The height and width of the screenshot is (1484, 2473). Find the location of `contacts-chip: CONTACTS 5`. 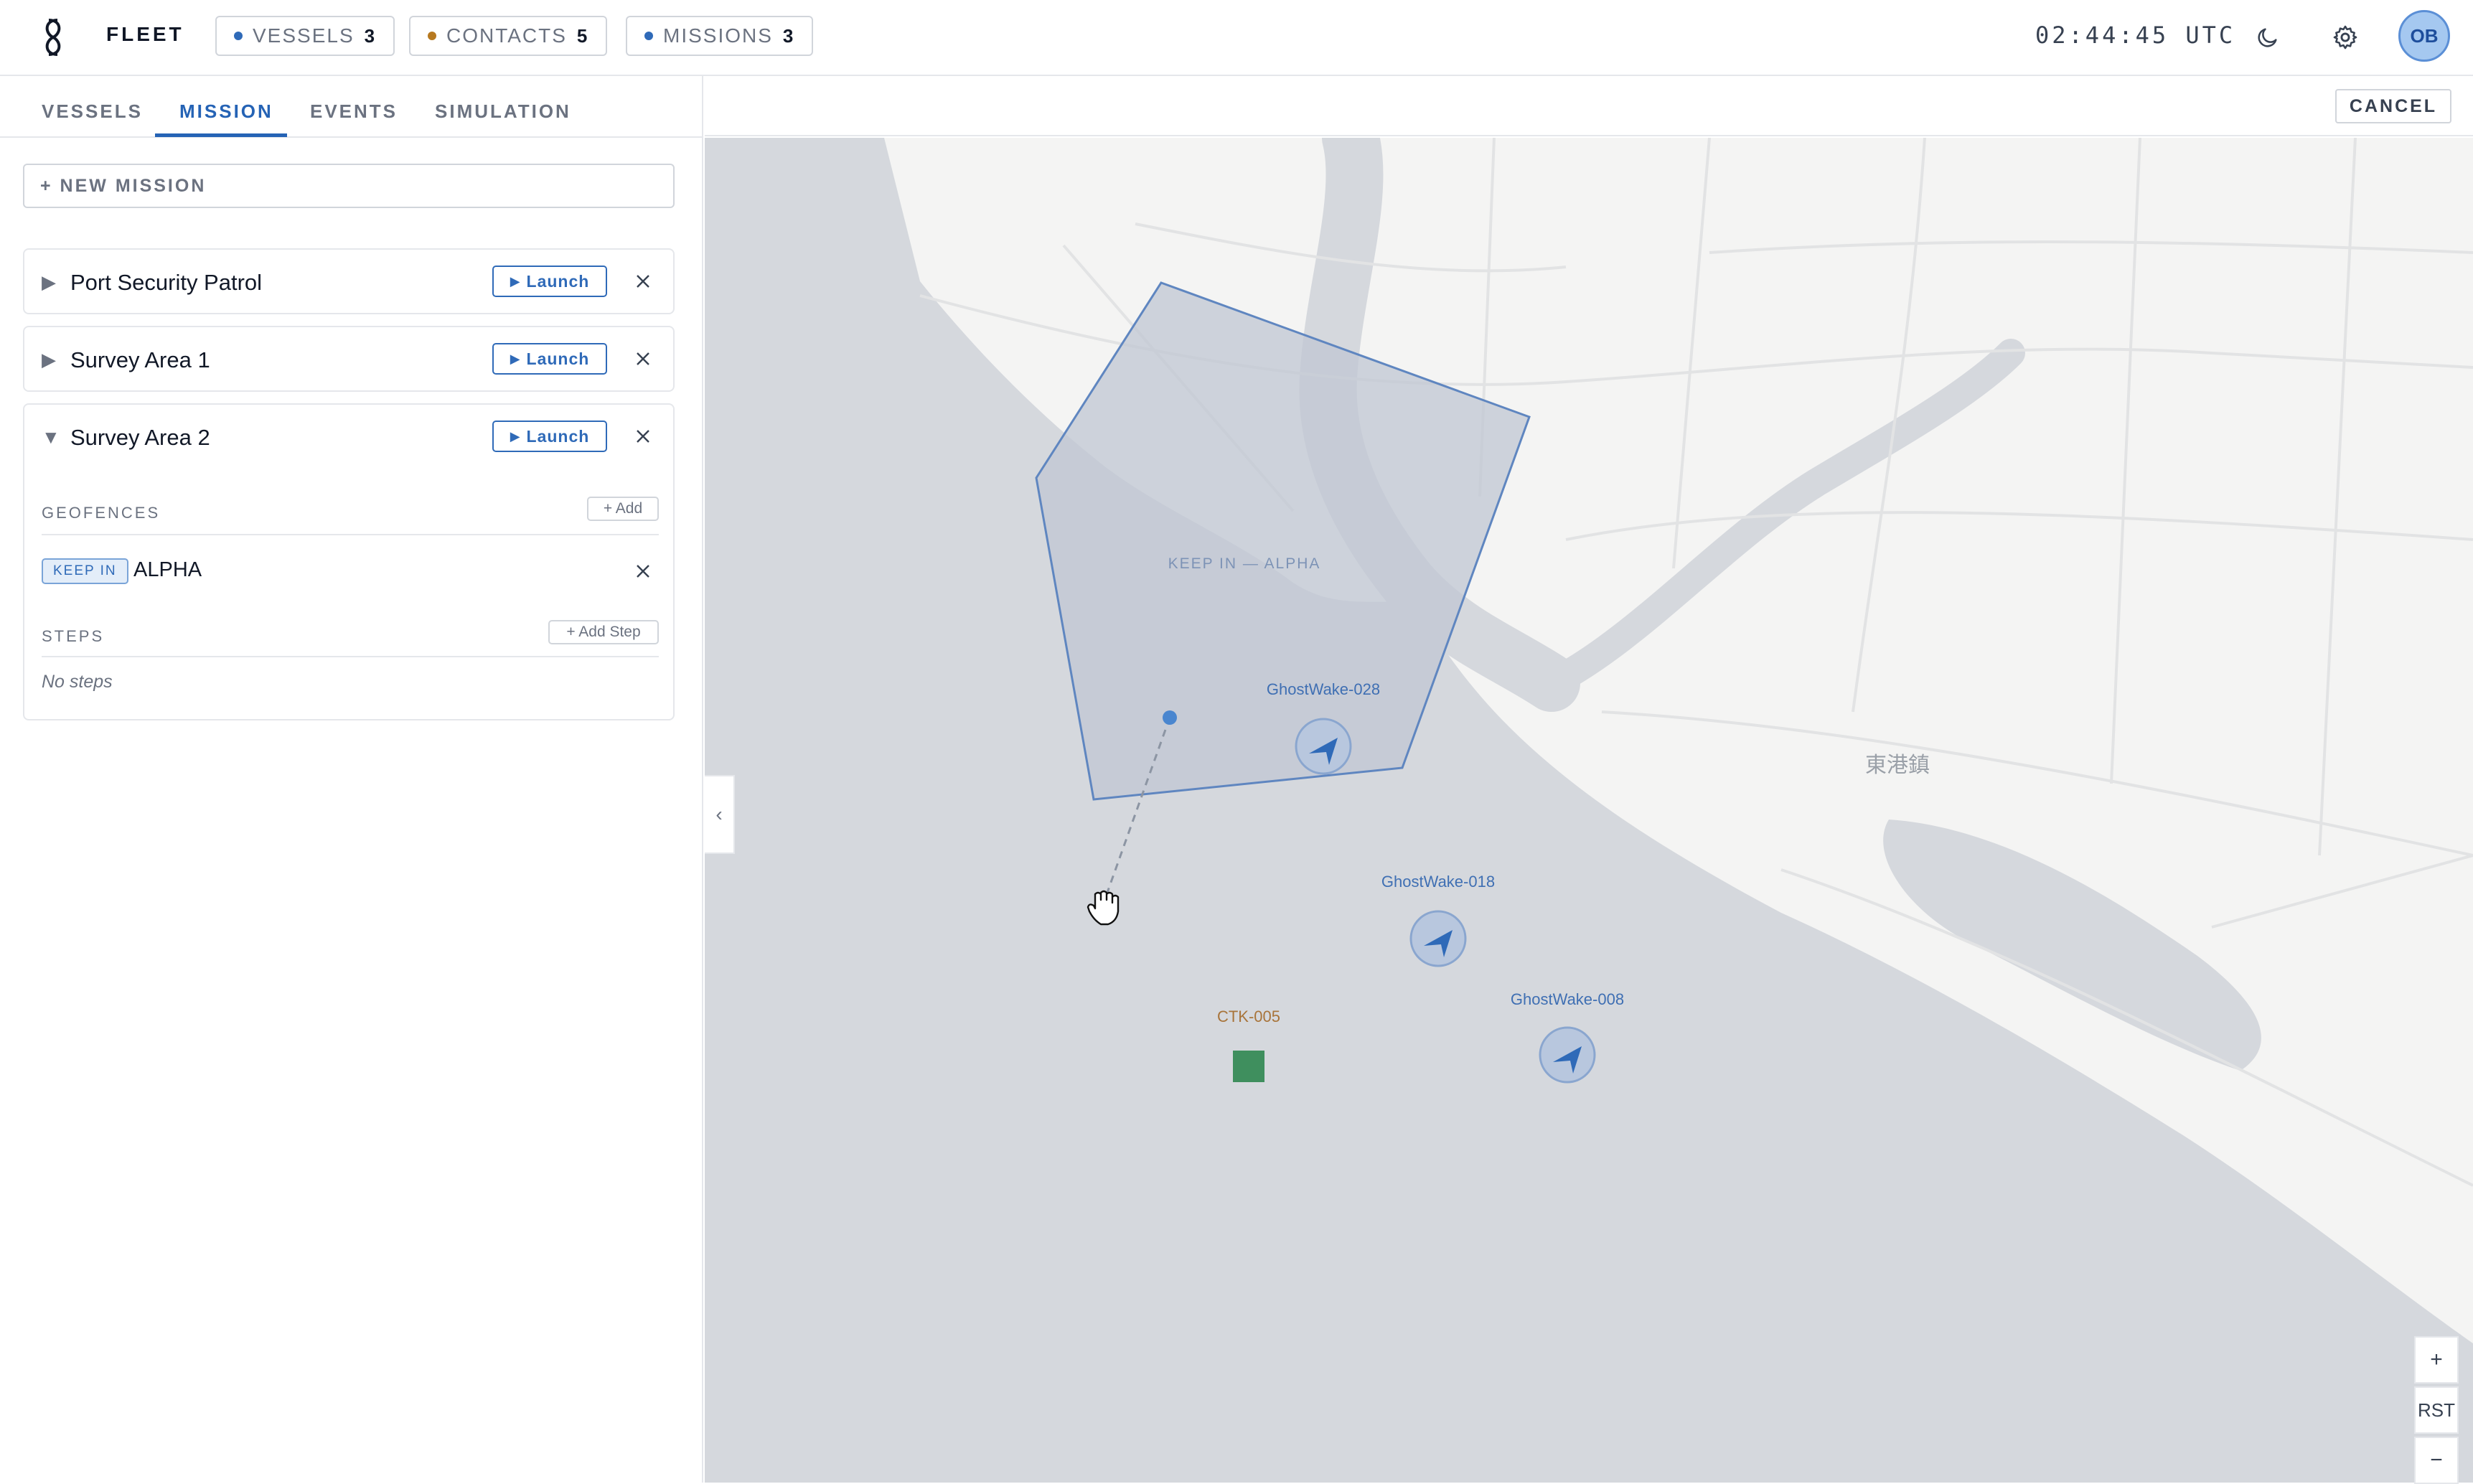

contacts-chip: CONTACTS 5 is located at coordinates (508, 36).